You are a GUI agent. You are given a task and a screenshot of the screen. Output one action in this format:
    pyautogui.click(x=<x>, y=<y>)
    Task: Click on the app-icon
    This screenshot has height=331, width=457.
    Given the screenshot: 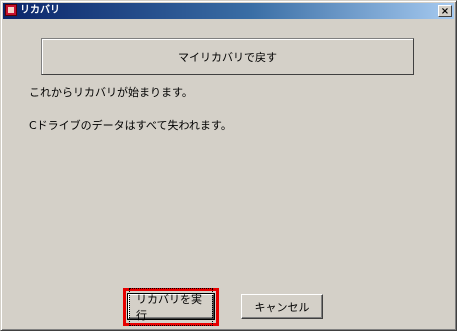 What is the action you would take?
    pyautogui.click(x=11, y=10)
    